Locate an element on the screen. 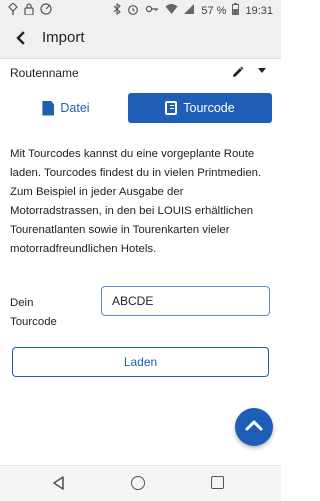  wifi-icon is located at coordinates (171, 11).